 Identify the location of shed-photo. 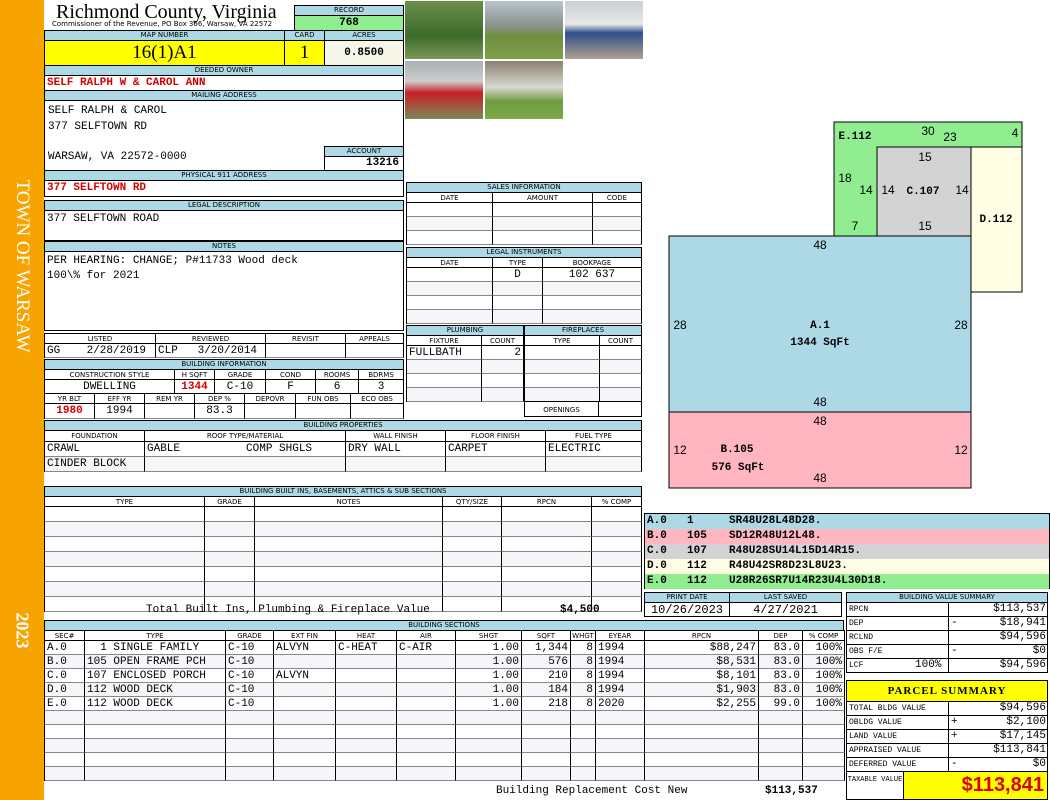
(524, 90).